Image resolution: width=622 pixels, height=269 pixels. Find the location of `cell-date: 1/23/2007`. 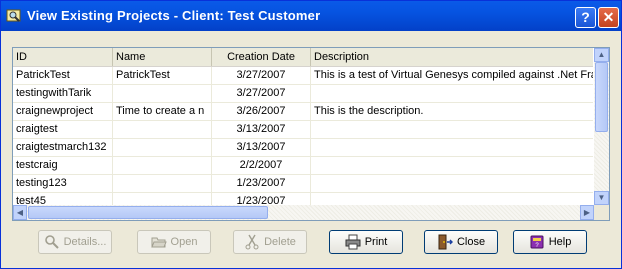

cell-date: 1/23/2007 is located at coordinates (261, 183).